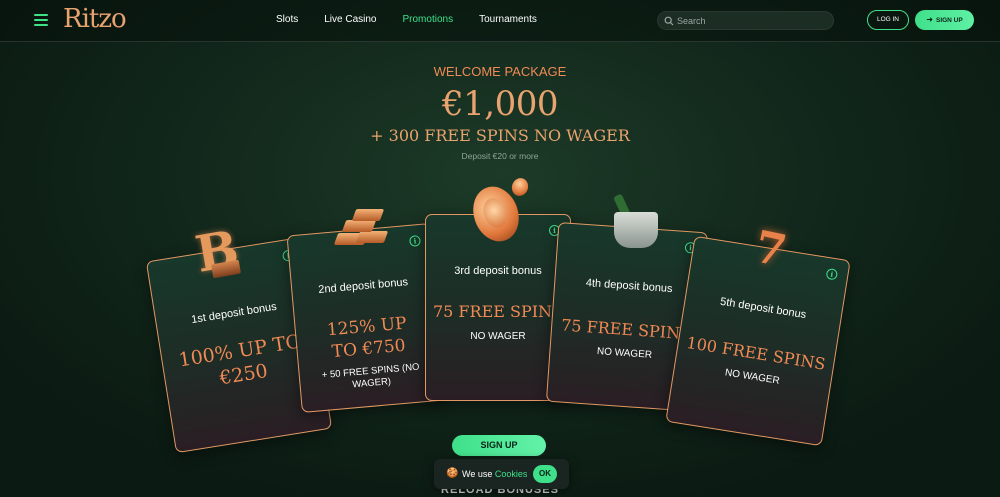  Describe the element at coordinates (363, 286) in the screenshot. I see `card-title: 2nd deposit bonus` at that location.